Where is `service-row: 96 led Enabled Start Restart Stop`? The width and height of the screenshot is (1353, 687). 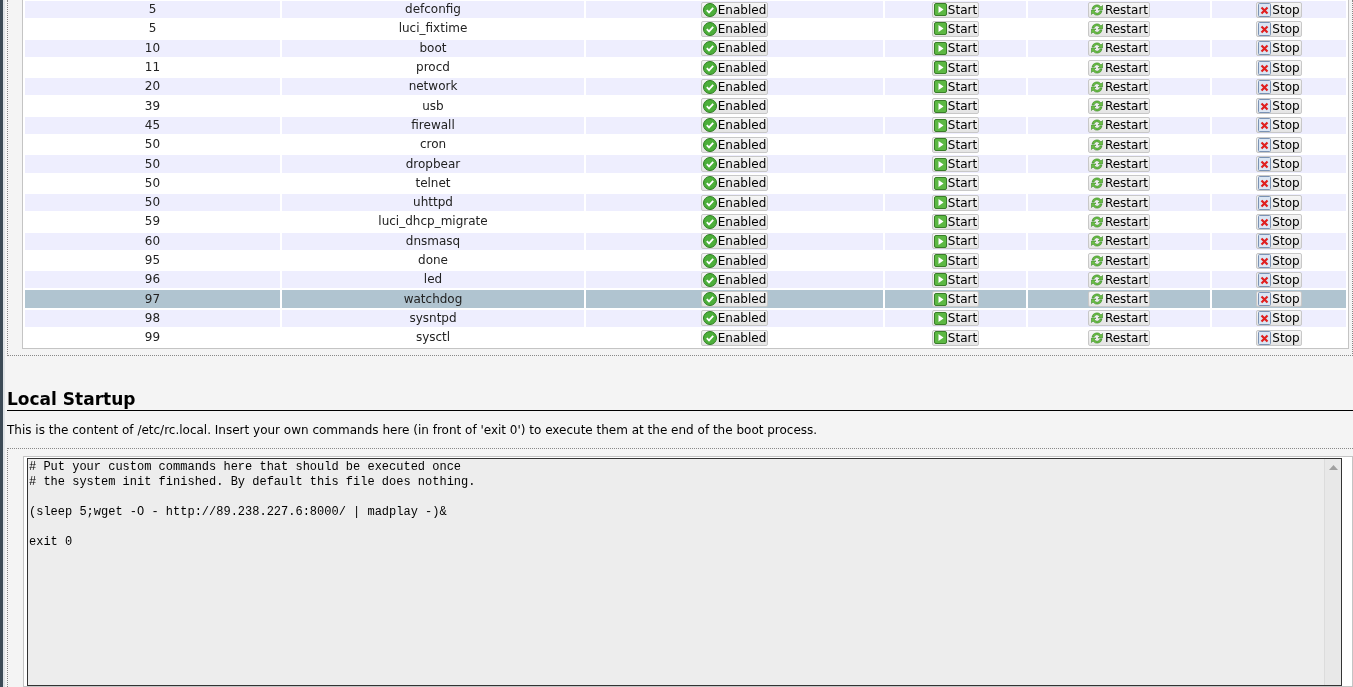 service-row: 96 led Enabled Start Restart Stop is located at coordinates (685, 280).